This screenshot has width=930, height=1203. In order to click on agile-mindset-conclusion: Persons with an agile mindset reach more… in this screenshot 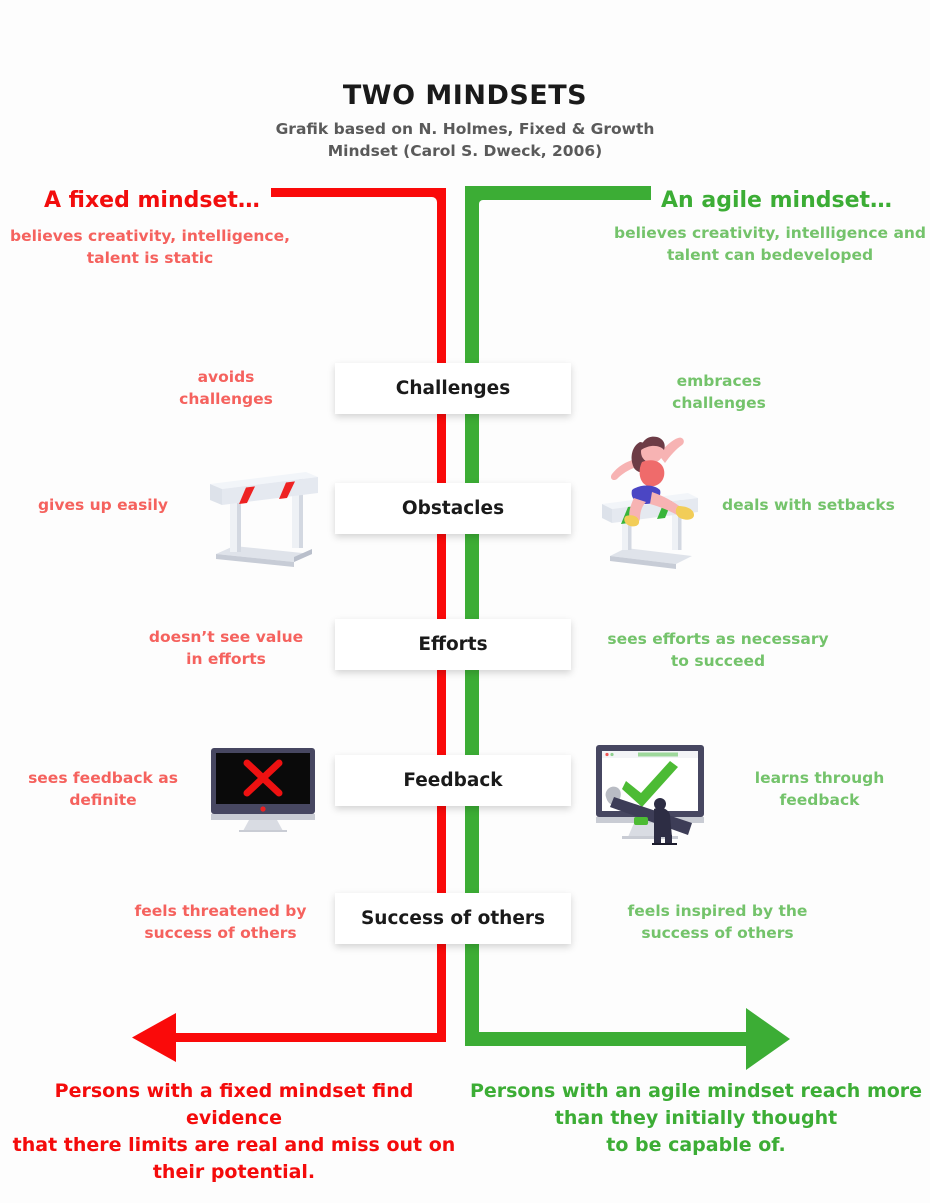, I will do `click(696, 1118)`.